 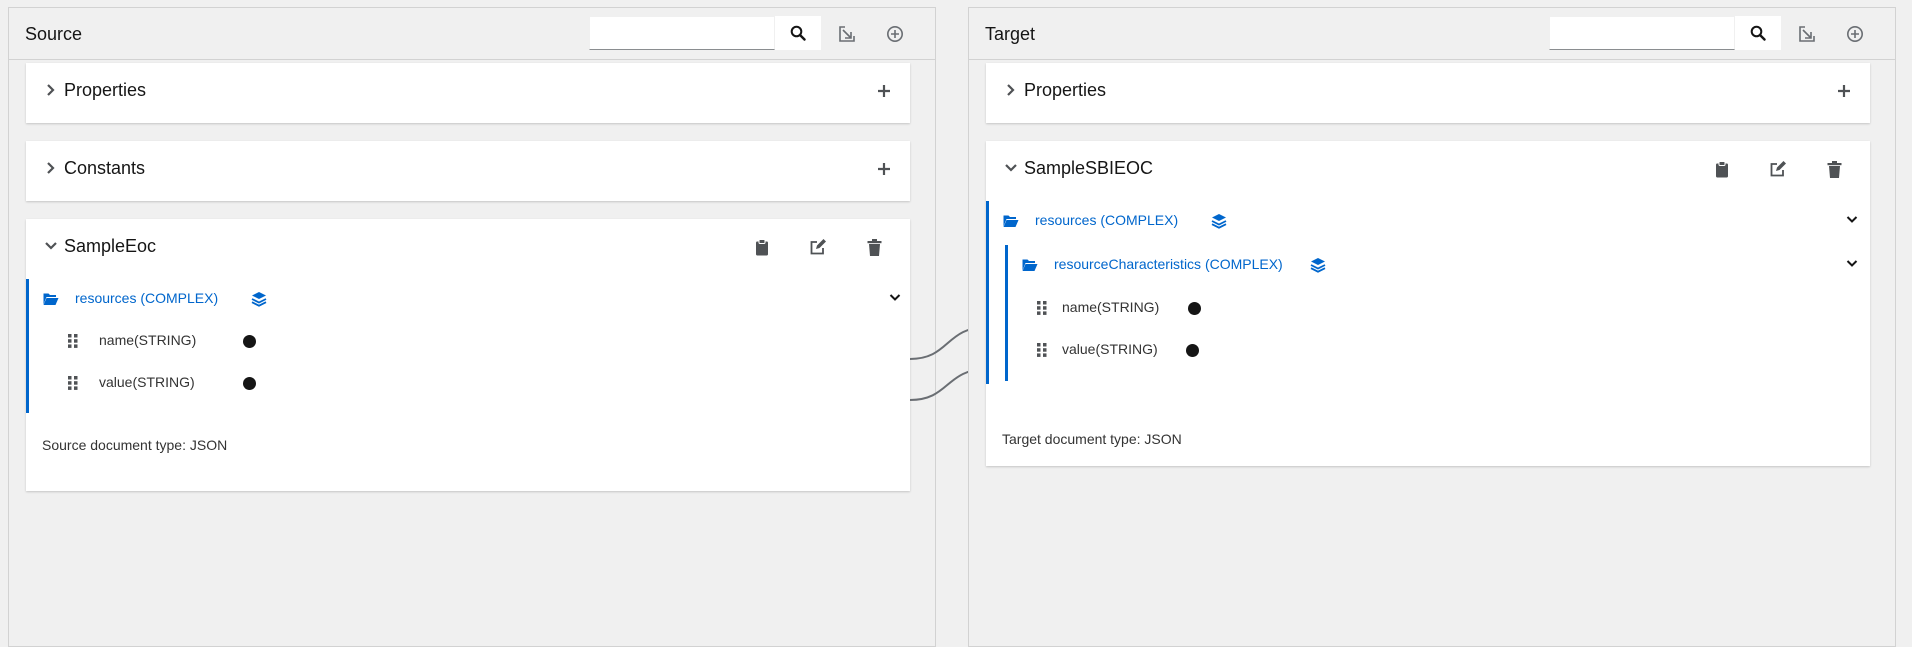 I want to click on target-resource-characteristics-row: resourceCharacteristics (COMPLEX), so click(x=1439, y=265).